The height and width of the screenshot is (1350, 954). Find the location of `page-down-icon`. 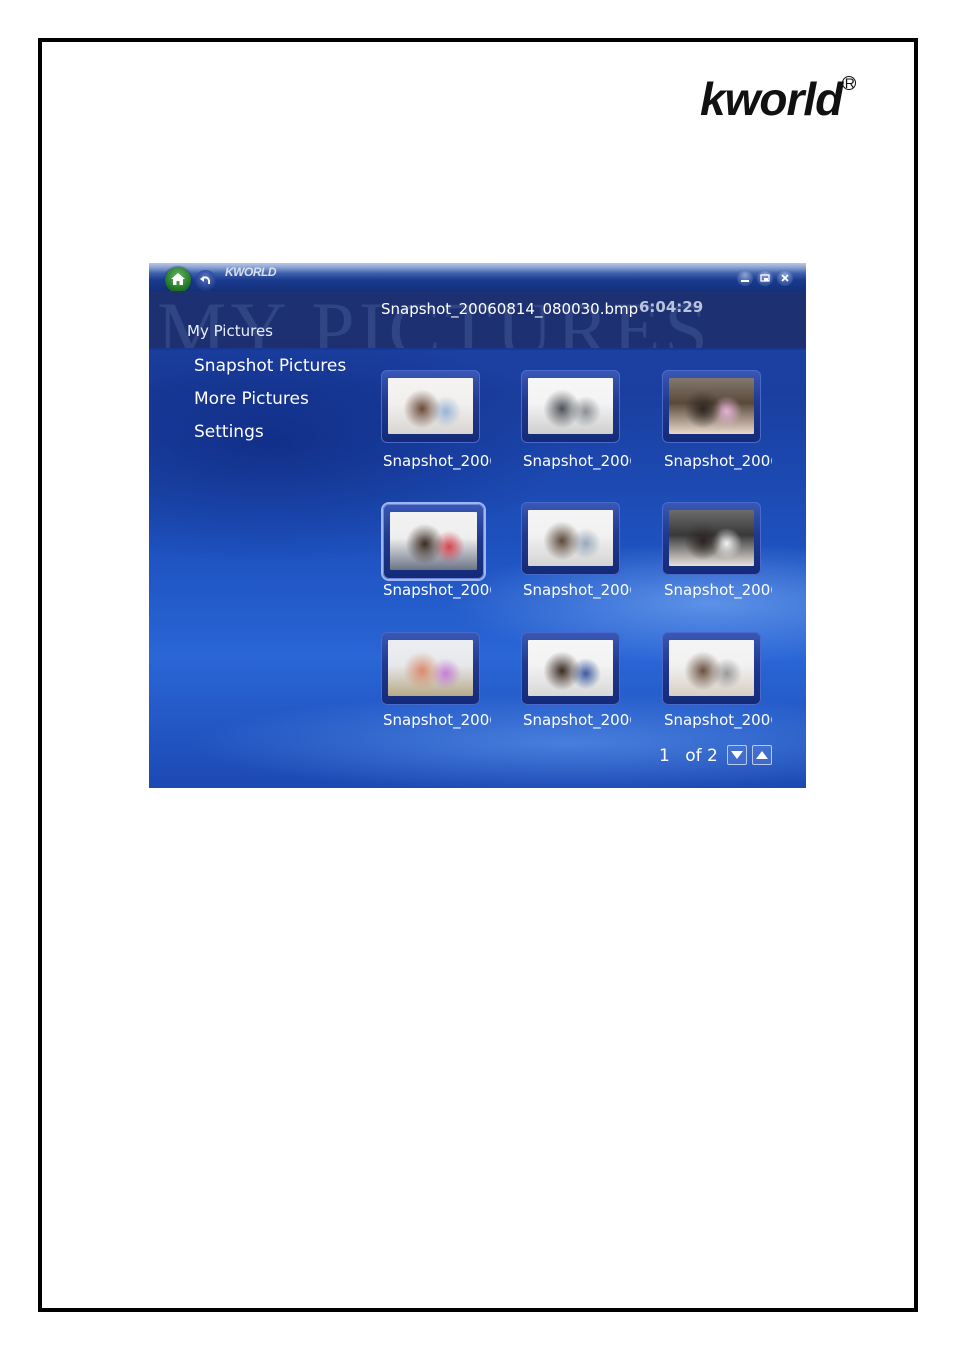

page-down-icon is located at coordinates (737, 755).